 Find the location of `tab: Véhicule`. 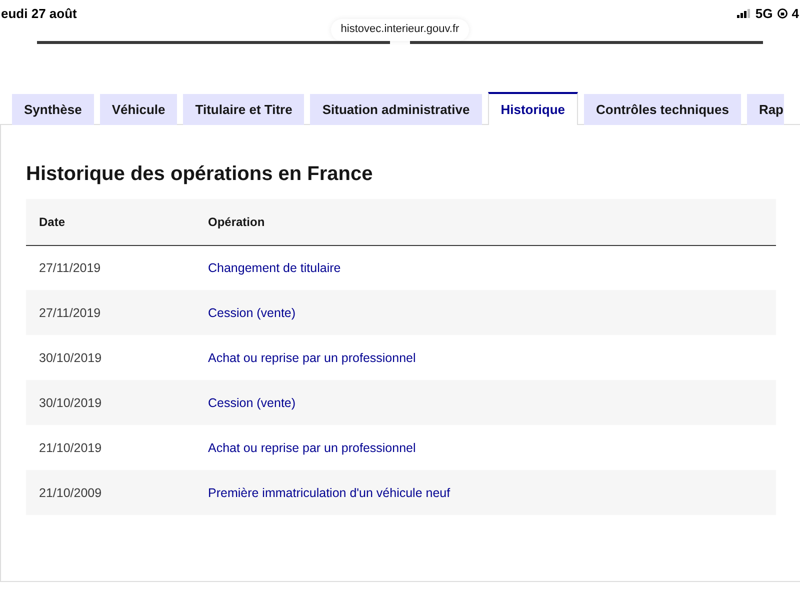

tab: Véhicule is located at coordinates (139, 109).